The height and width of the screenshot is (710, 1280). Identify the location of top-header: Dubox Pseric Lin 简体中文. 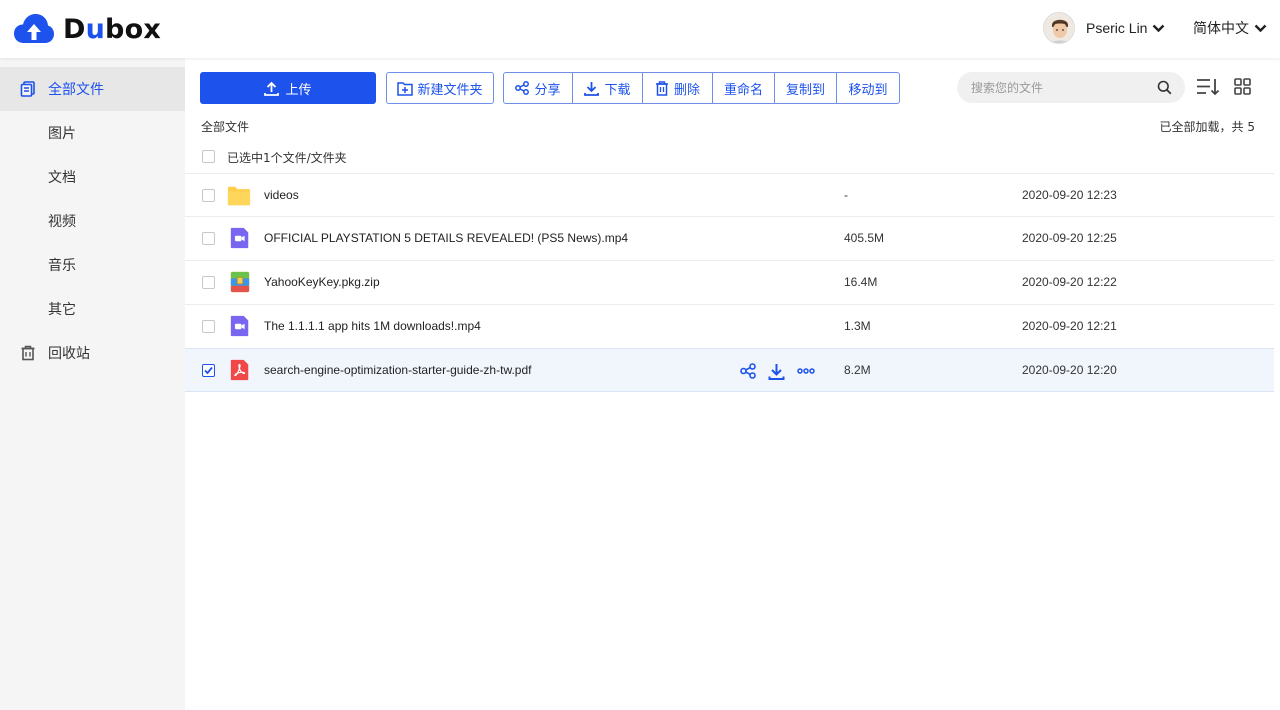
(640, 29).